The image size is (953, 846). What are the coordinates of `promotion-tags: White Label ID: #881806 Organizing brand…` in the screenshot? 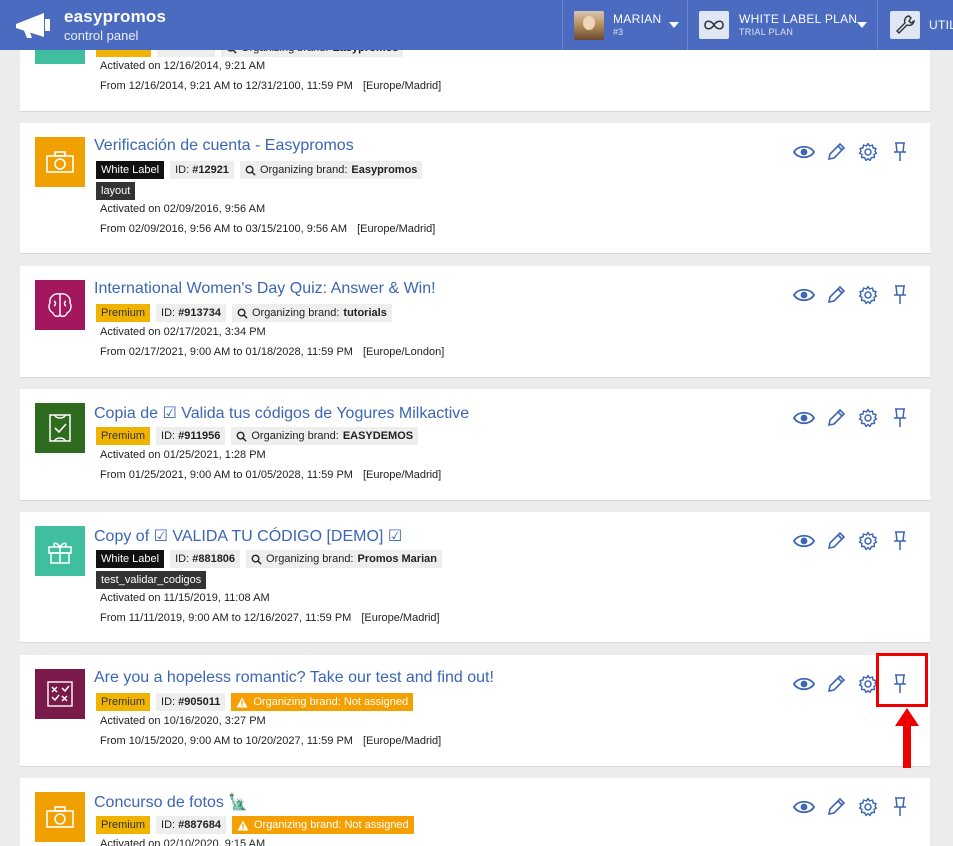 It's located at (269, 559).